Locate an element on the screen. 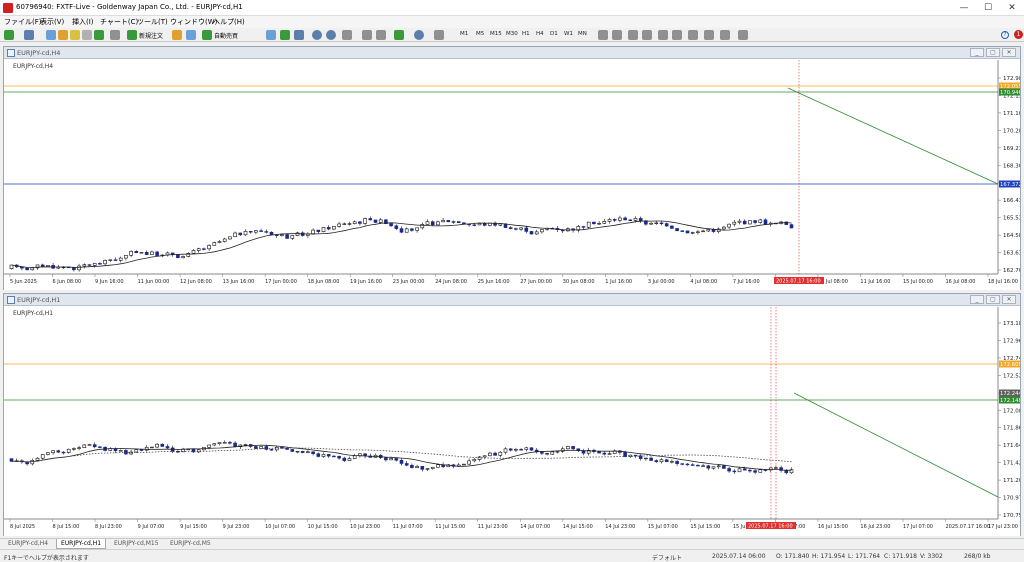 This screenshot has width=1024, height=562. notification-icon: 1 is located at coordinates (1018, 34).